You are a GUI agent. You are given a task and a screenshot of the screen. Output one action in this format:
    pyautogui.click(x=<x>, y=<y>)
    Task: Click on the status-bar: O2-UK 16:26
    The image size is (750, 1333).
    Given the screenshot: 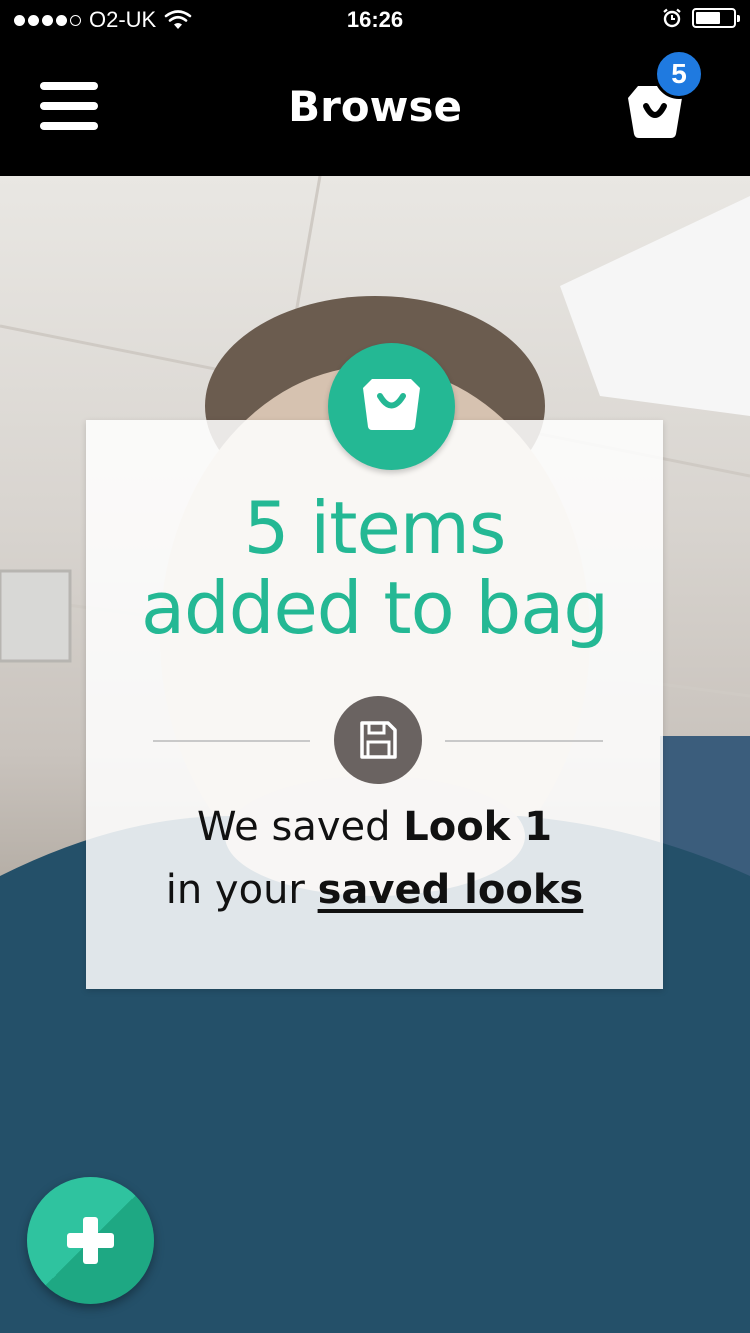 What is the action you would take?
    pyautogui.click(x=375, y=20)
    